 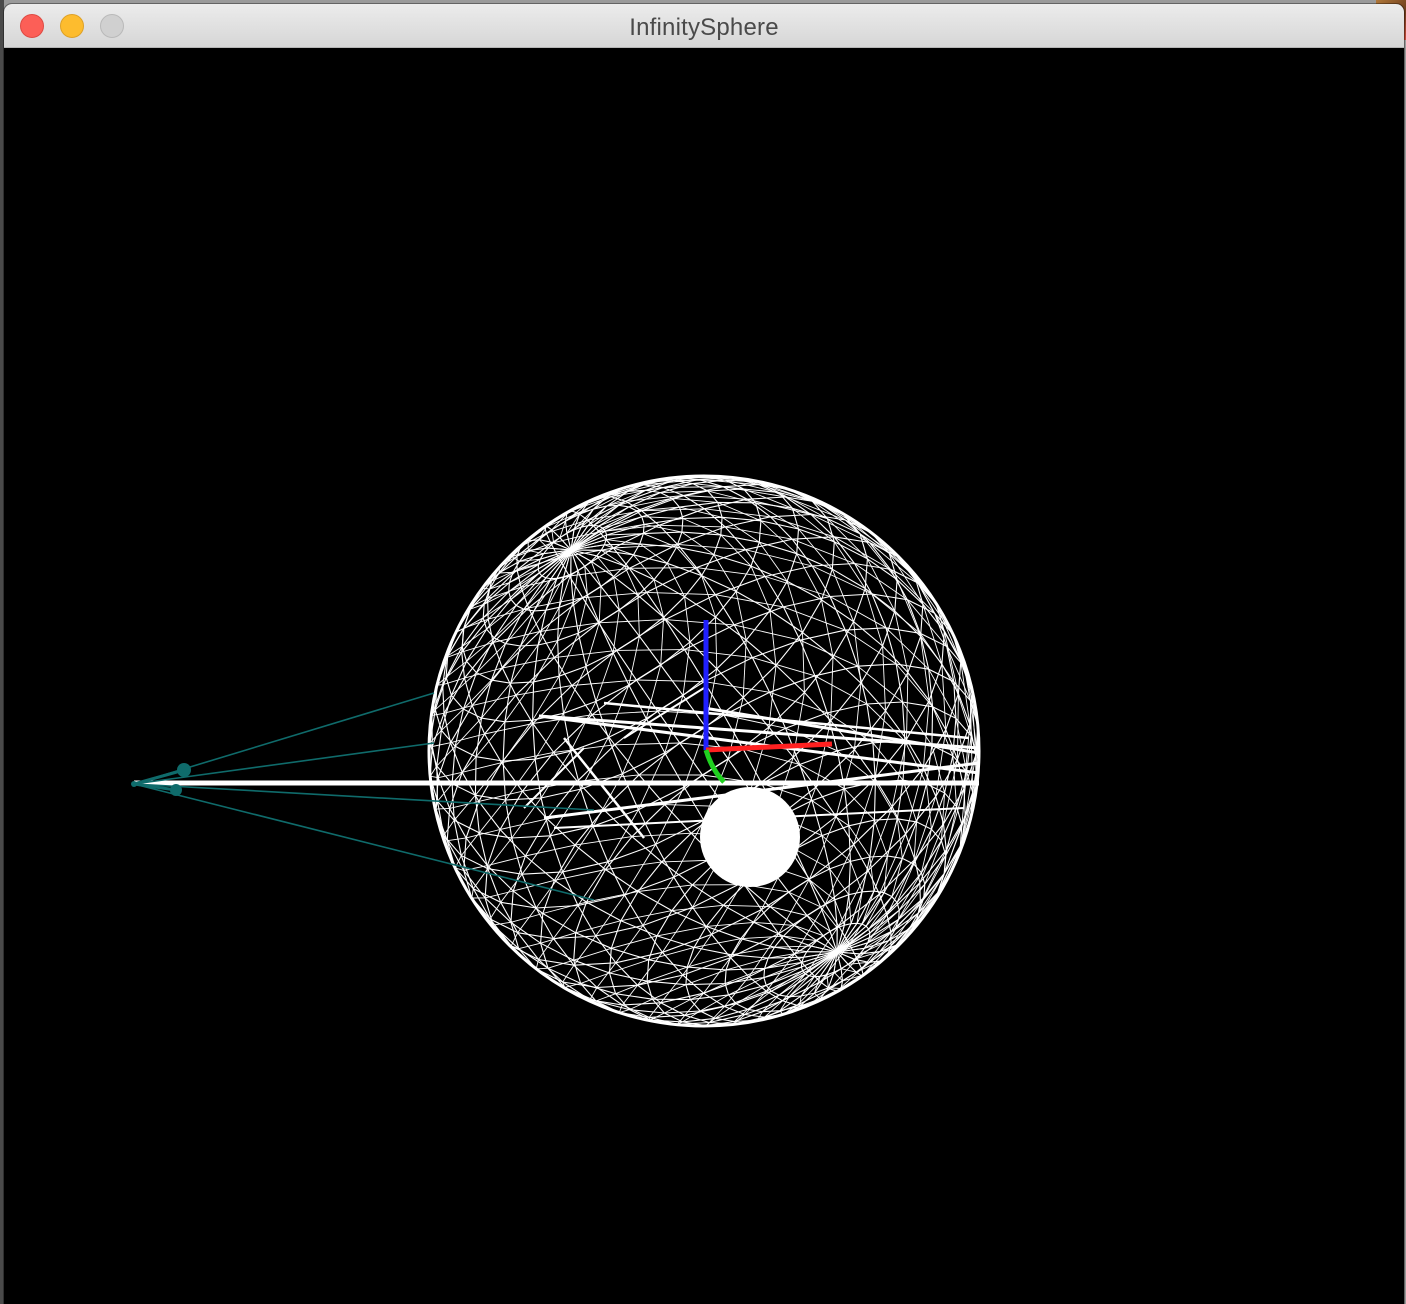 What do you see at coordinates (176, 790) in the screenshot?
I see `frustum-node` at bounding box center [176, 790].